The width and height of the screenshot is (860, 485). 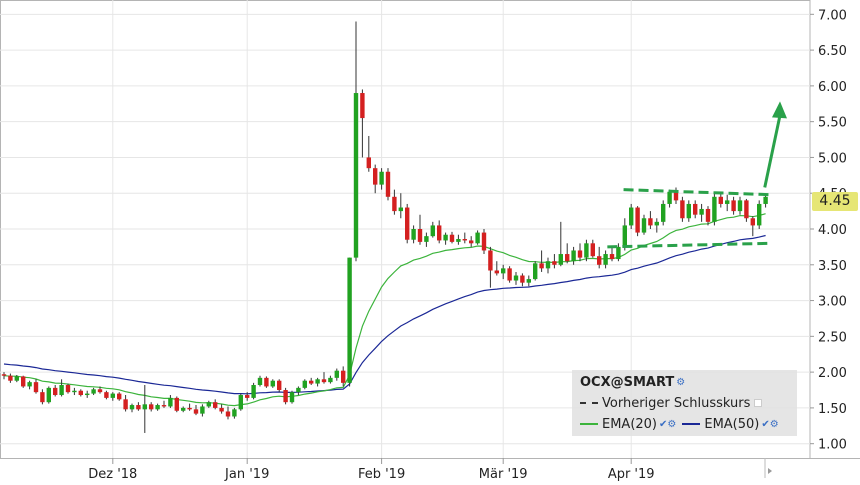 What do you see at coordinates (667, 424) in the screenshot?
I see `ema20-check-icon: ✔⚙` at bounding box center [667, 424].